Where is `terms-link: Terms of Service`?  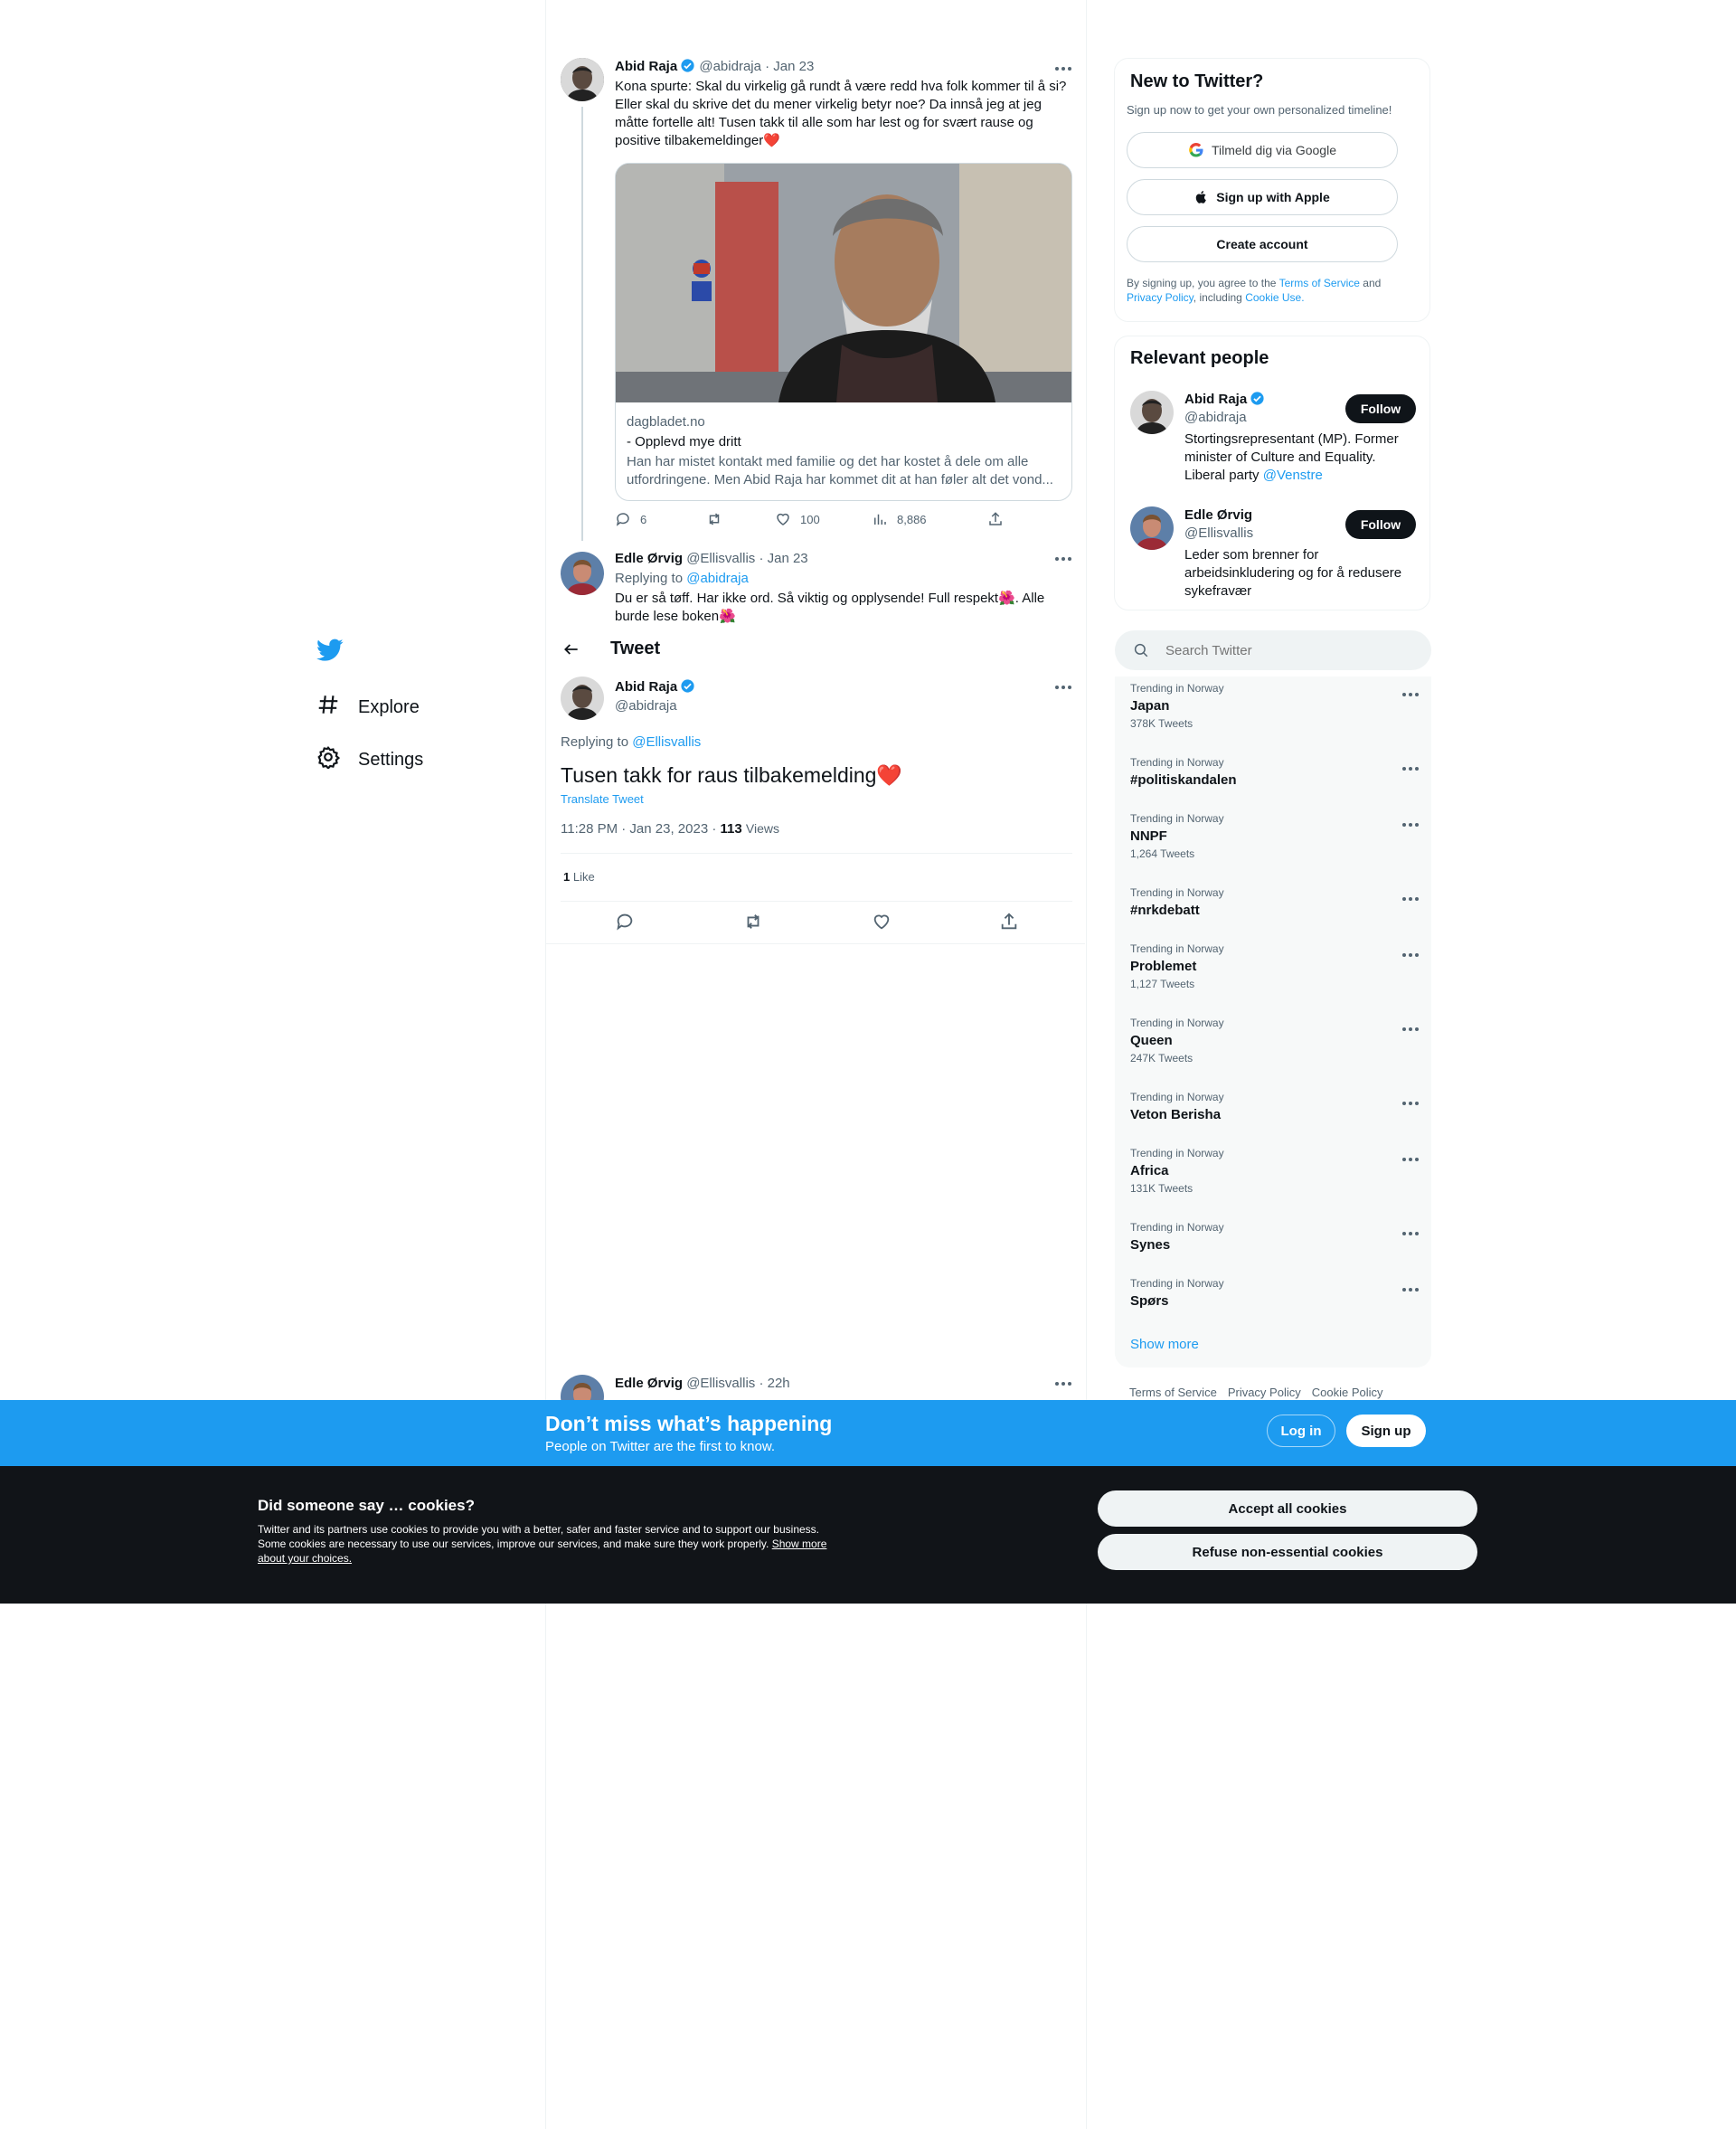
terms-link: Terms of Service is located at coordinates (1320, 283).